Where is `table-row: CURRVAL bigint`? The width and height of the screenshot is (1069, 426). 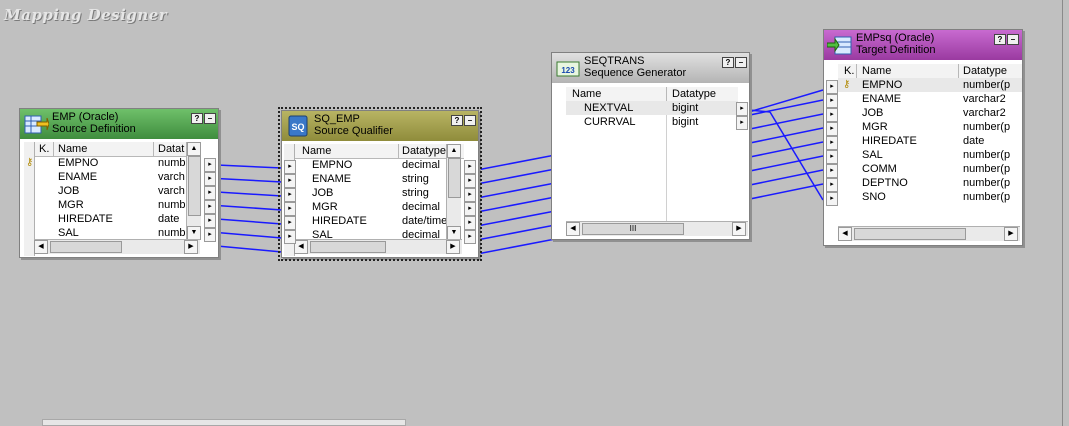 table-row: CURRVAL bigint is located at coordinates (652, 122).